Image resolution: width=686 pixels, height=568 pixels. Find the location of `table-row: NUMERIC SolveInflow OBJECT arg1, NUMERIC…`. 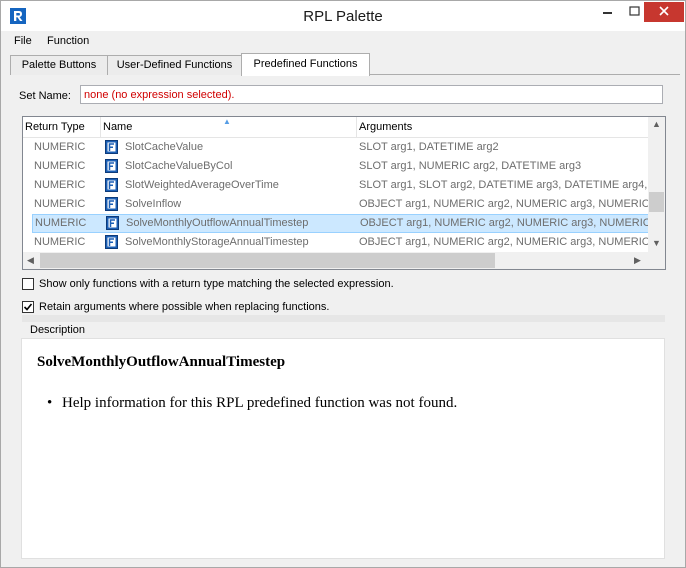

table-row: NUMERIC SolveInflow OBJECT arg1, NUMERIC… is located at coordinates (336, 204).